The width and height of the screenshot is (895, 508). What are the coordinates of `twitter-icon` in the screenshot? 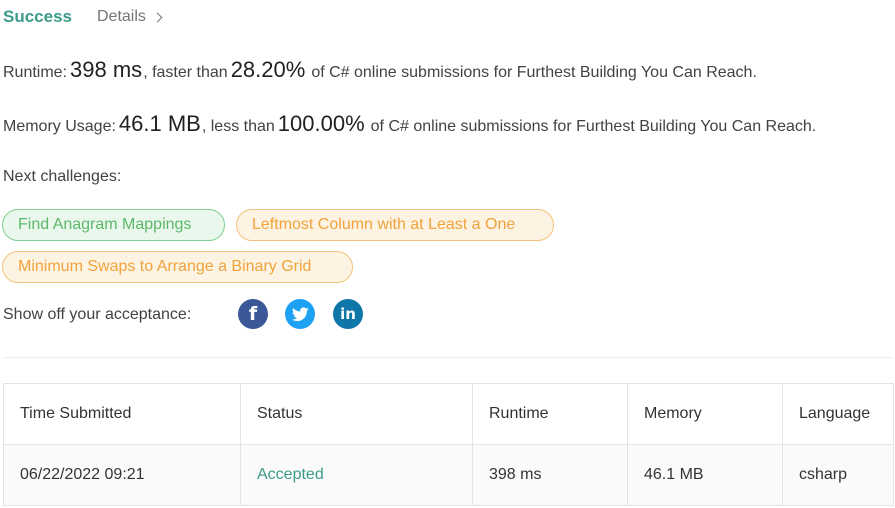 It's located at (300, 314).